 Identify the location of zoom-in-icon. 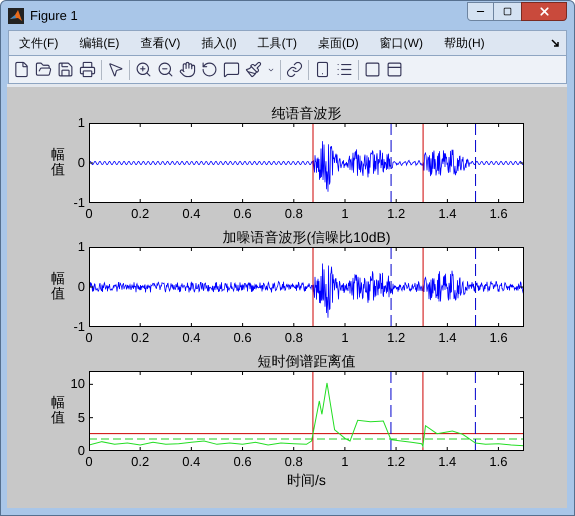
(143, 69).